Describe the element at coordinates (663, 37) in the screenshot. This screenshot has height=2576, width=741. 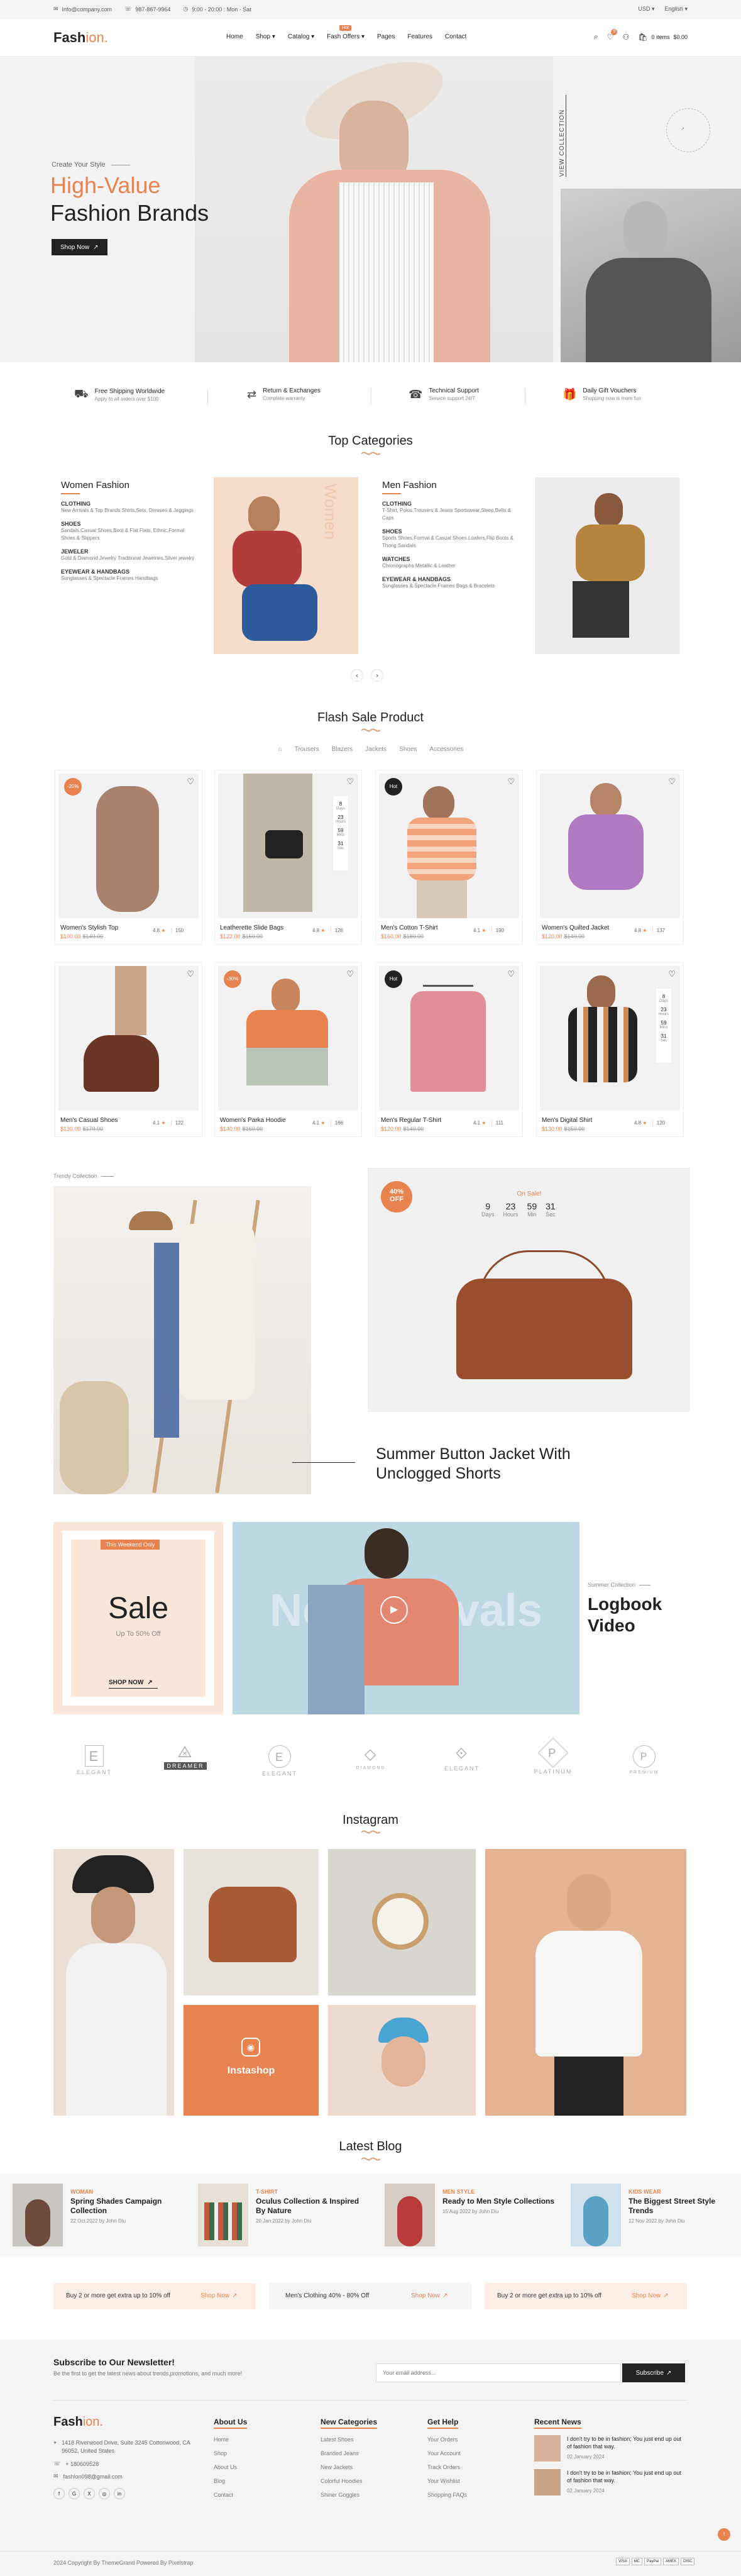
I see `cart-button: 🛍 0 items $0.00` at that location.